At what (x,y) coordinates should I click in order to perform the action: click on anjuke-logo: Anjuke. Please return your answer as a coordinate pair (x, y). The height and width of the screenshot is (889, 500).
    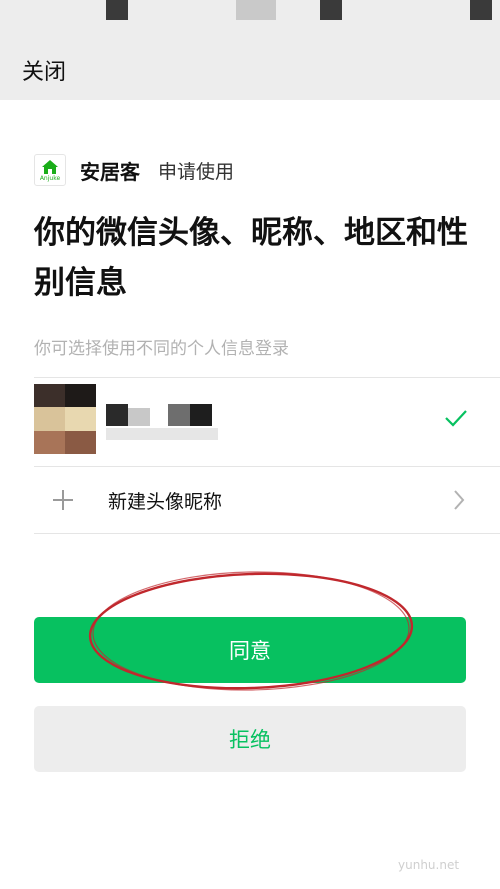
    Looking at the image, I should click on (50, 170).